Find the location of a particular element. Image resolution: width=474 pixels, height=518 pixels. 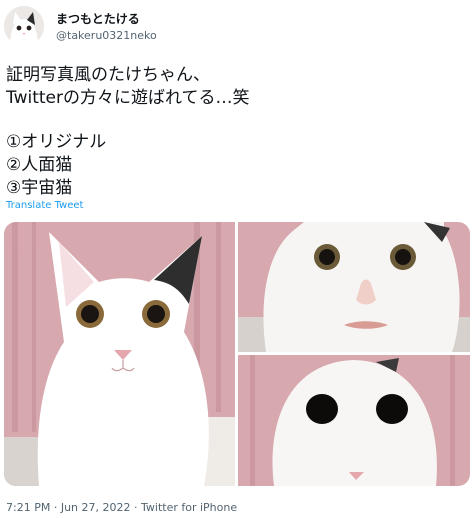

cat-photo-space-cat is located at coordinates (354, 420).